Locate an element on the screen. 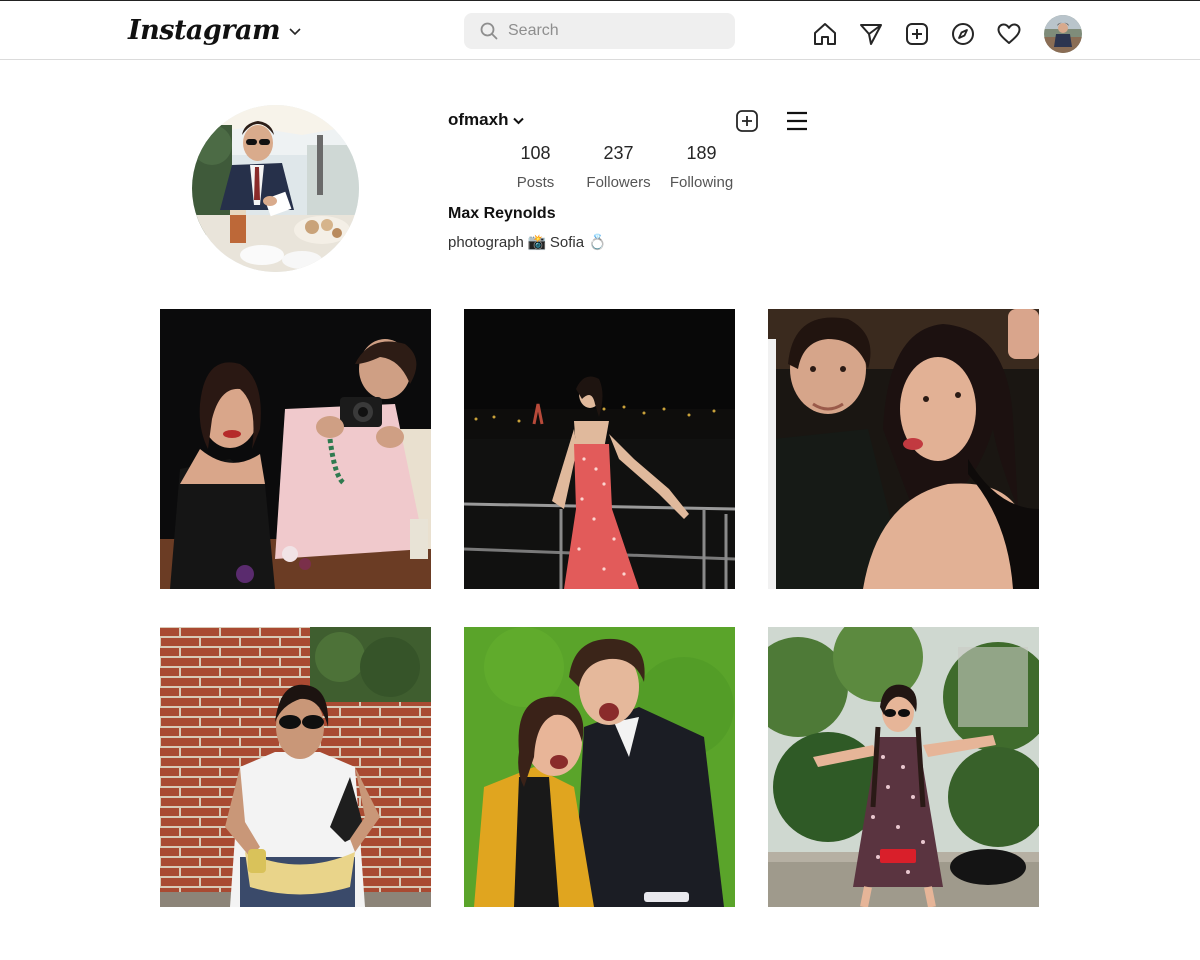 The image size is (1200, 960). direct-message-icon is located at coordinates (871, 34).